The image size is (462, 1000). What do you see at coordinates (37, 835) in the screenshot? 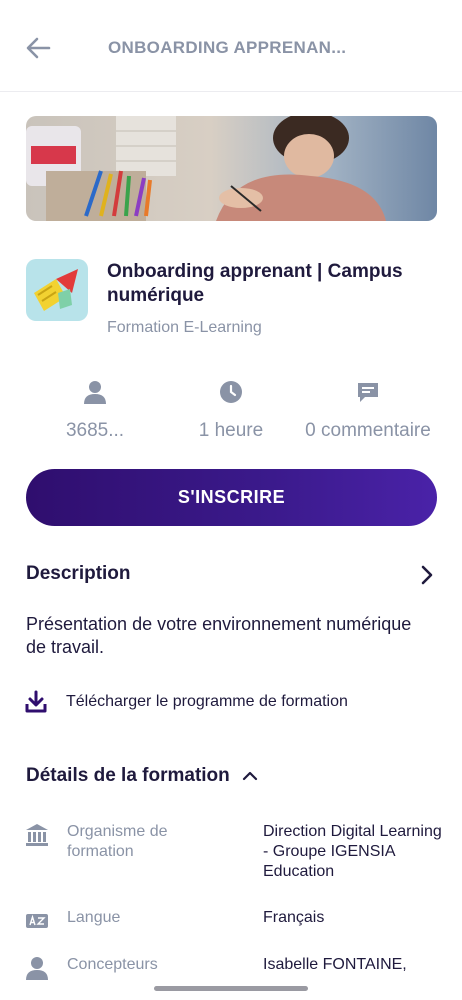
I see `institution-icon` at bounding box center [37, 835].